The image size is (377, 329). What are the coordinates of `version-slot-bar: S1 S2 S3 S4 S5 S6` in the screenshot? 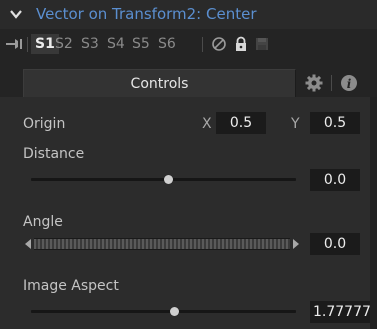 It's located at (188, 44).